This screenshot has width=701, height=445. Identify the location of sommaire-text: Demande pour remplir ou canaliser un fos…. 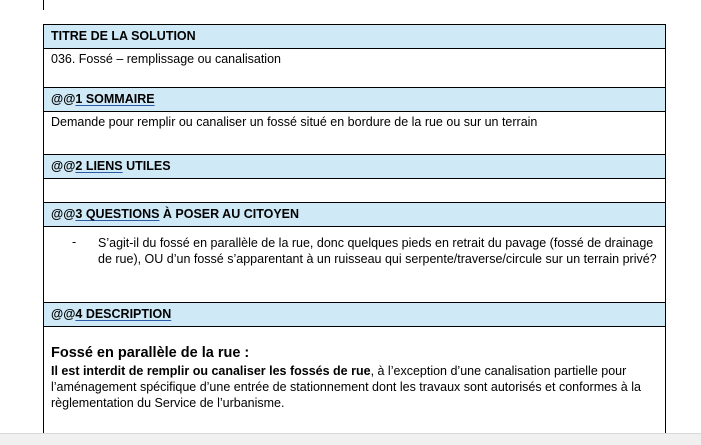
(294, 122).